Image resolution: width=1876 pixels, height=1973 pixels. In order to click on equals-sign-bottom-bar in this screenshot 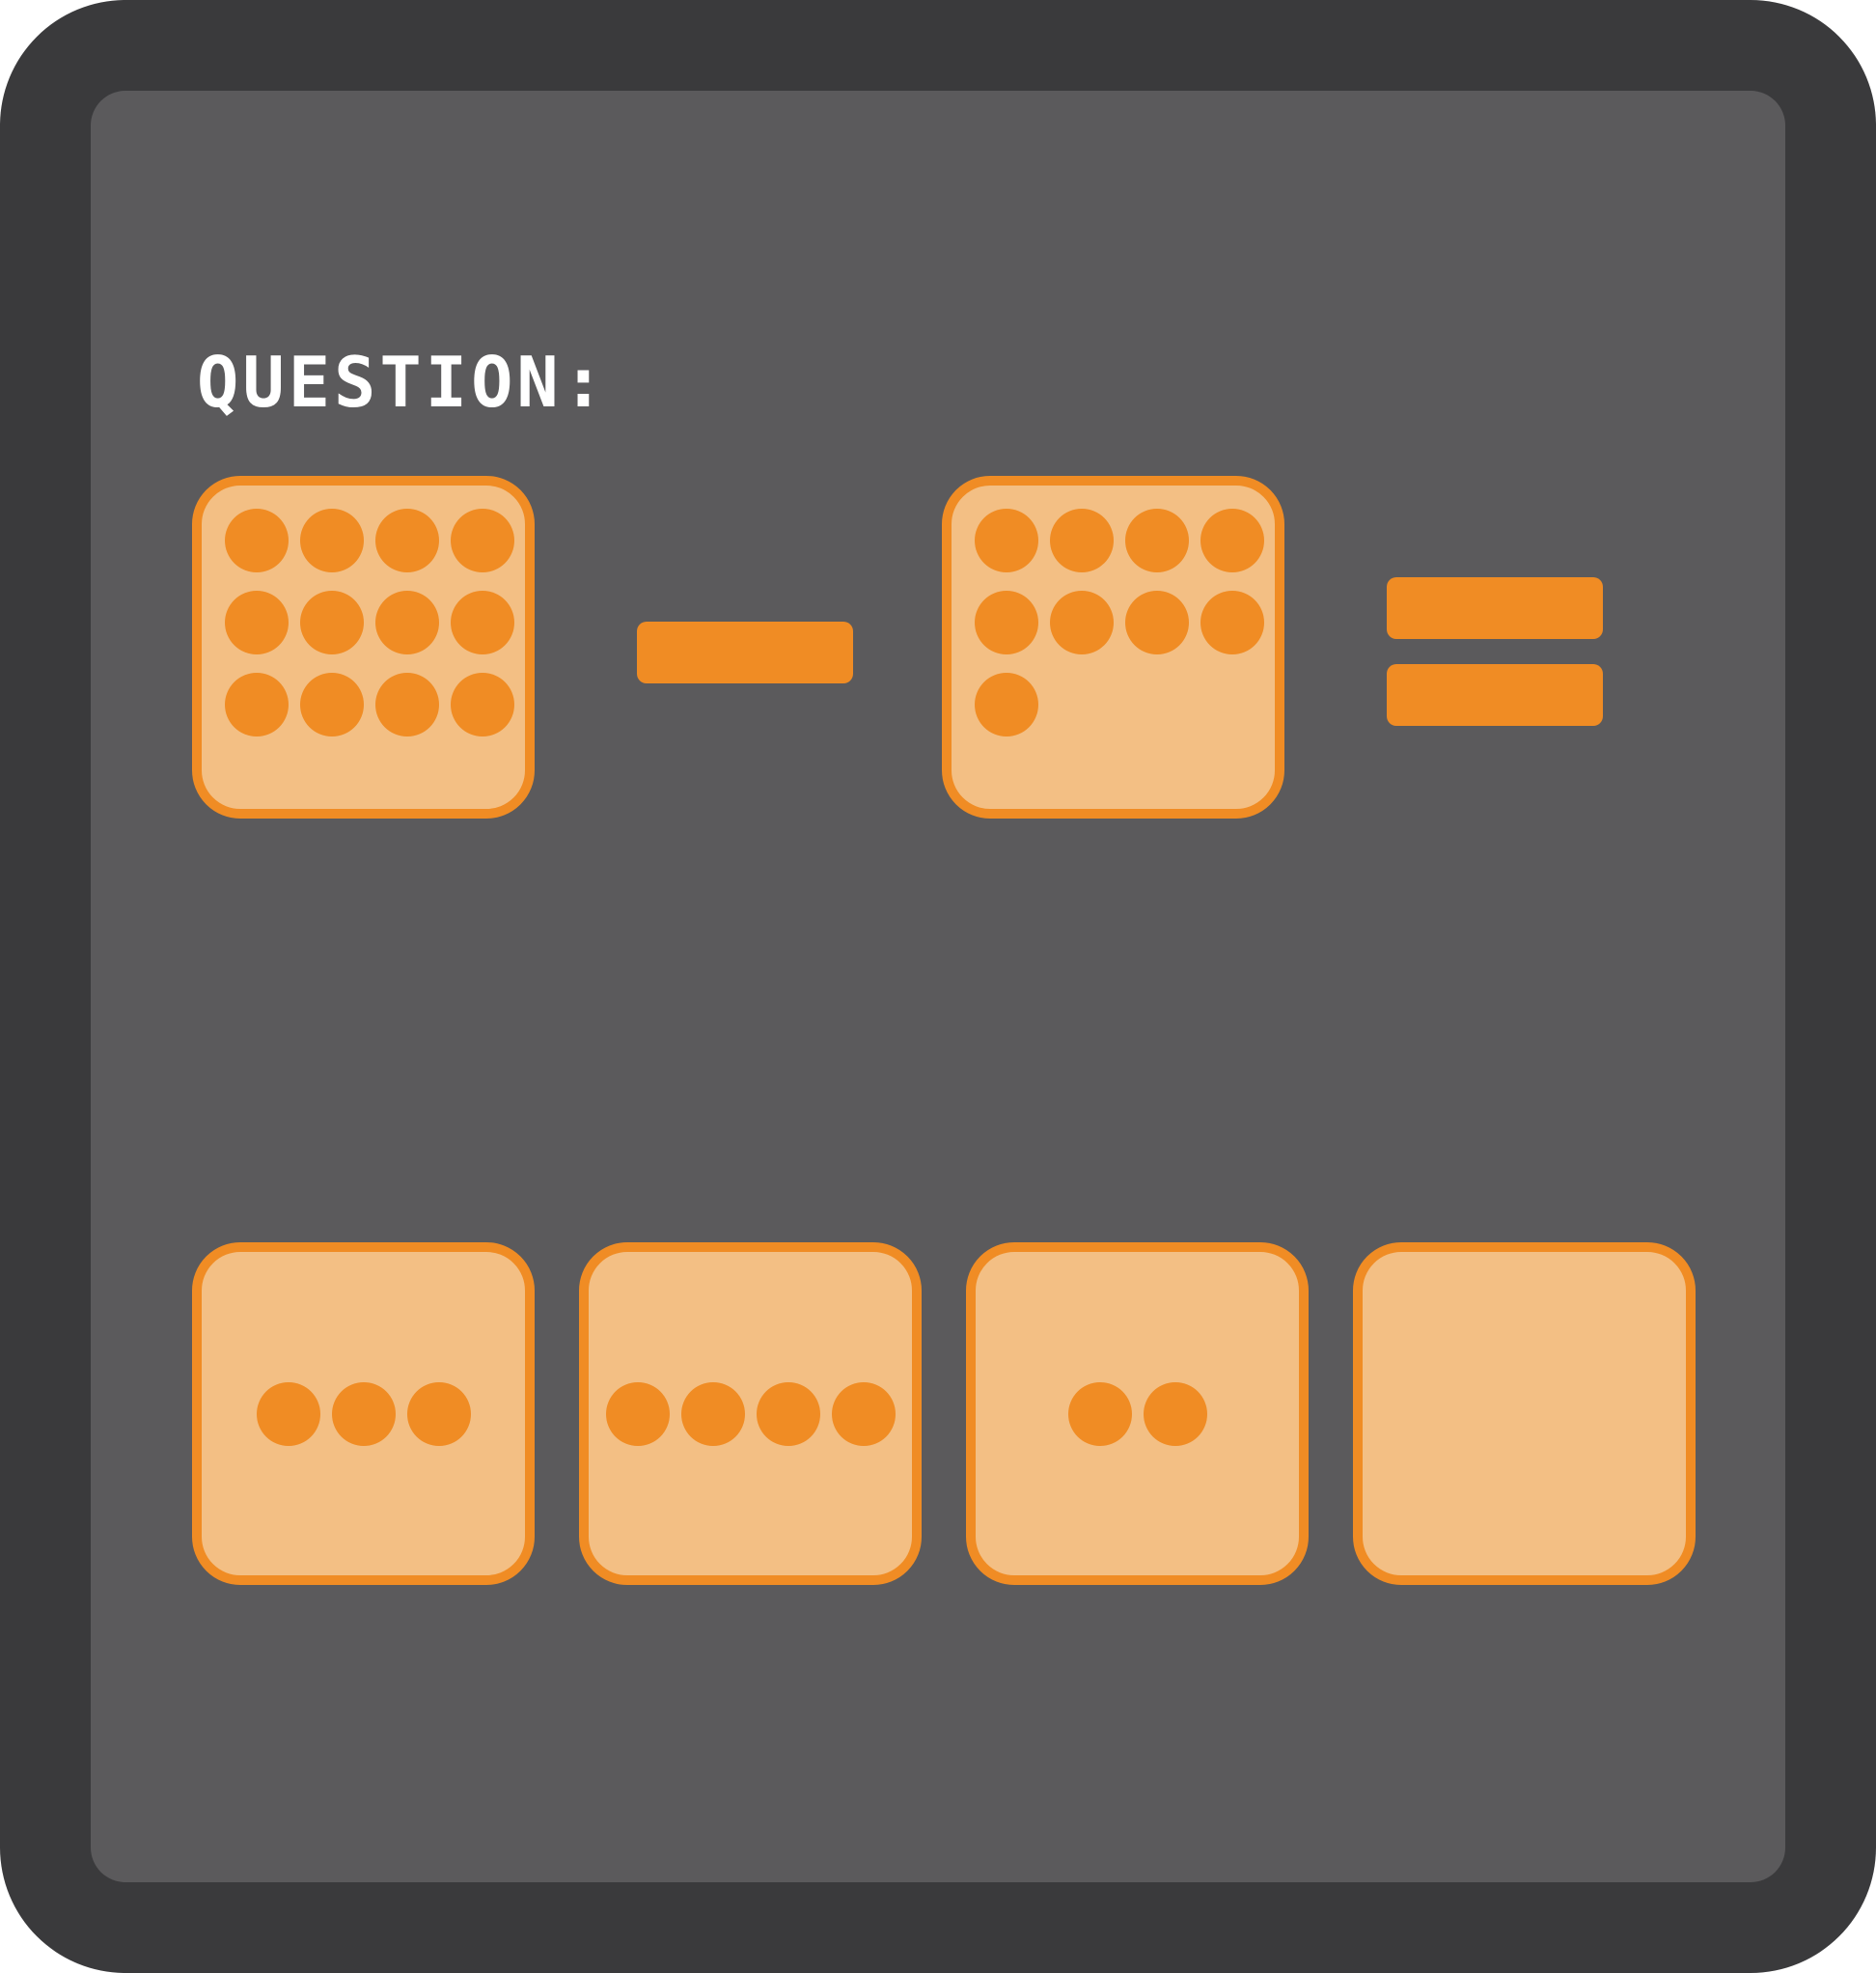, I will do `click(1495, 695)`.